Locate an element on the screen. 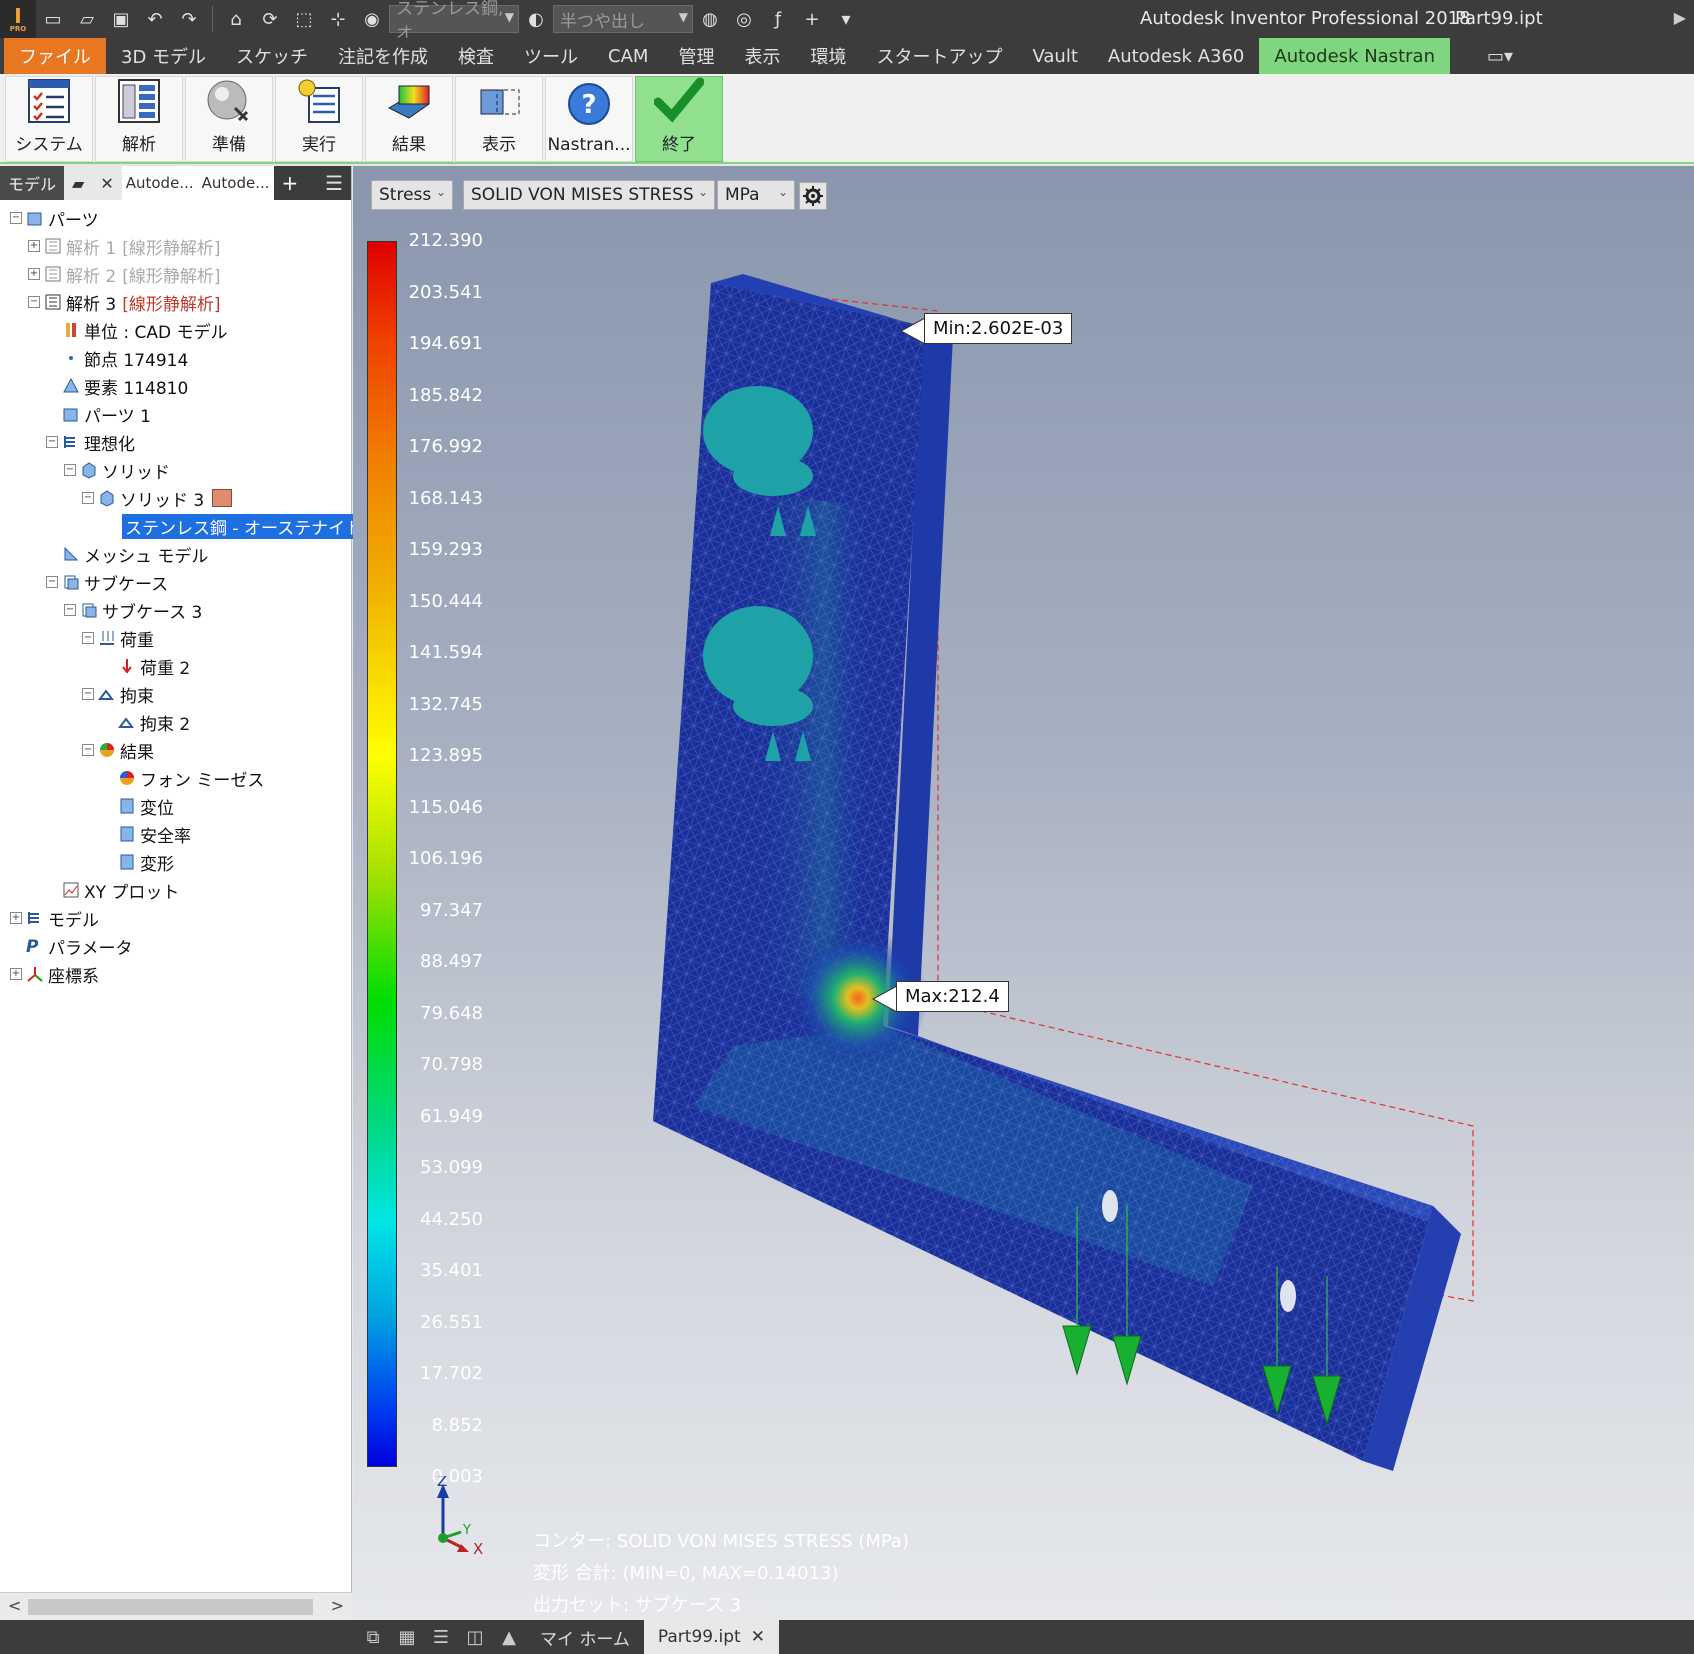 This screenshot has height=1654, width=1694. tab-cam: CAM is located at coordinates (628, 56).